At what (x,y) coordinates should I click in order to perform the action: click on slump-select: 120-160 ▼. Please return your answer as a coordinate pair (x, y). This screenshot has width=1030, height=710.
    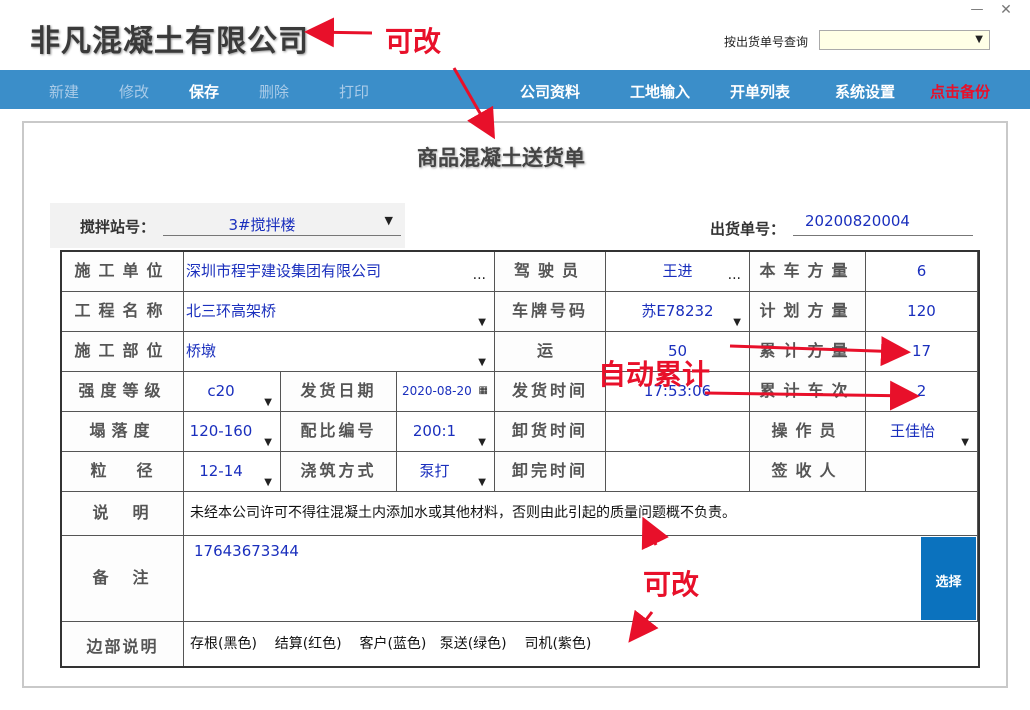
    Looking at the image, I should click on (232, 432).